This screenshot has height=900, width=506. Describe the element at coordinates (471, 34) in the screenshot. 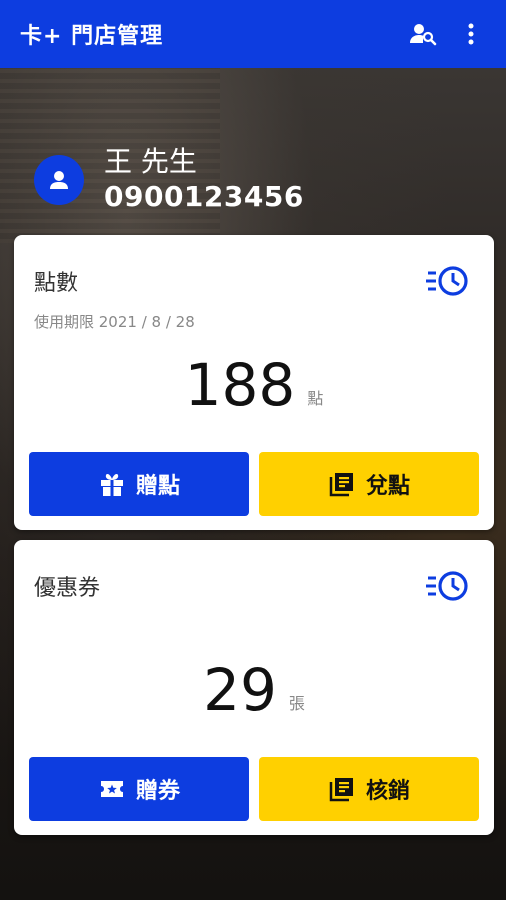

I see `more-vert-icon` at that location.